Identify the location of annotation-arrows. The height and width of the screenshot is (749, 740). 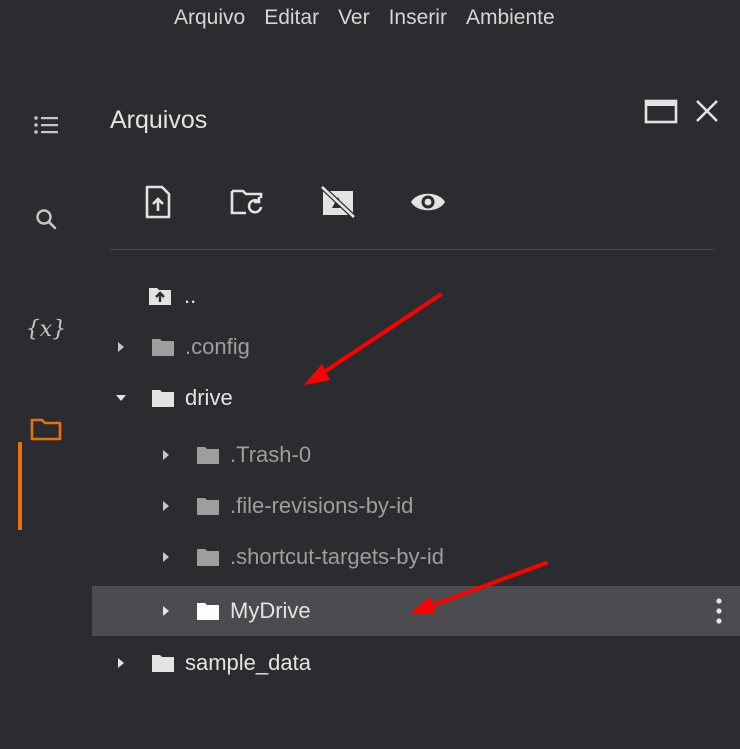
(426, 453).